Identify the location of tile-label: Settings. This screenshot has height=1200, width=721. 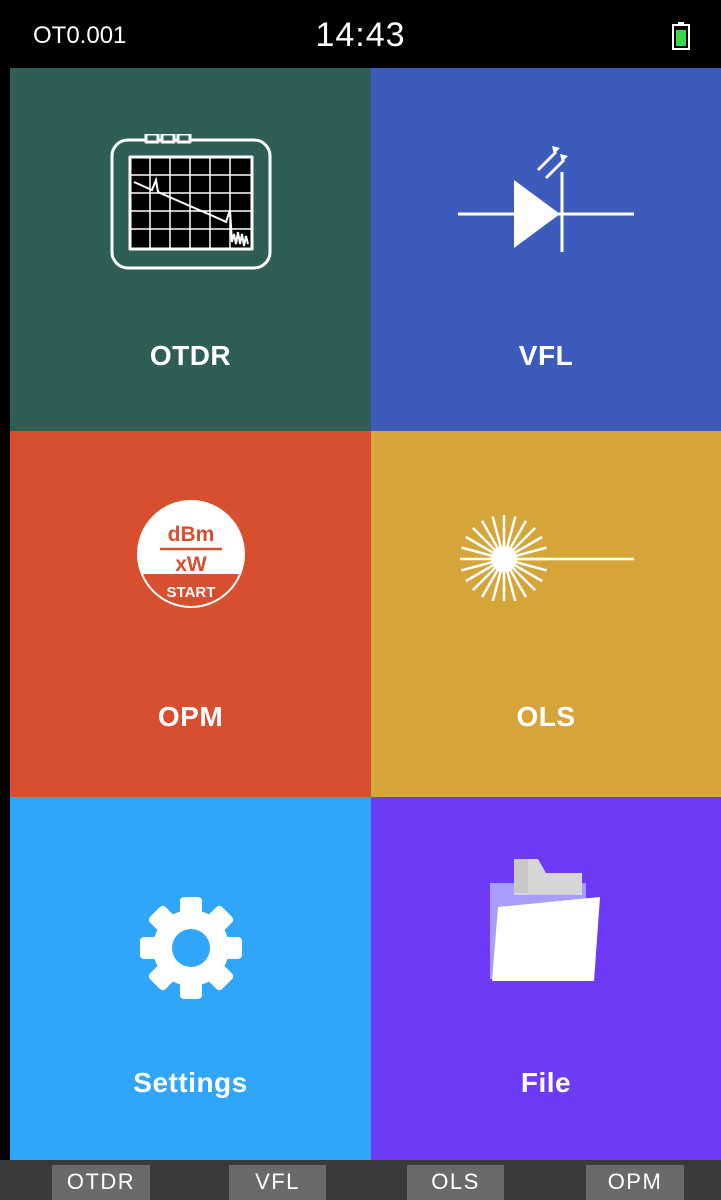
(190, 1082).